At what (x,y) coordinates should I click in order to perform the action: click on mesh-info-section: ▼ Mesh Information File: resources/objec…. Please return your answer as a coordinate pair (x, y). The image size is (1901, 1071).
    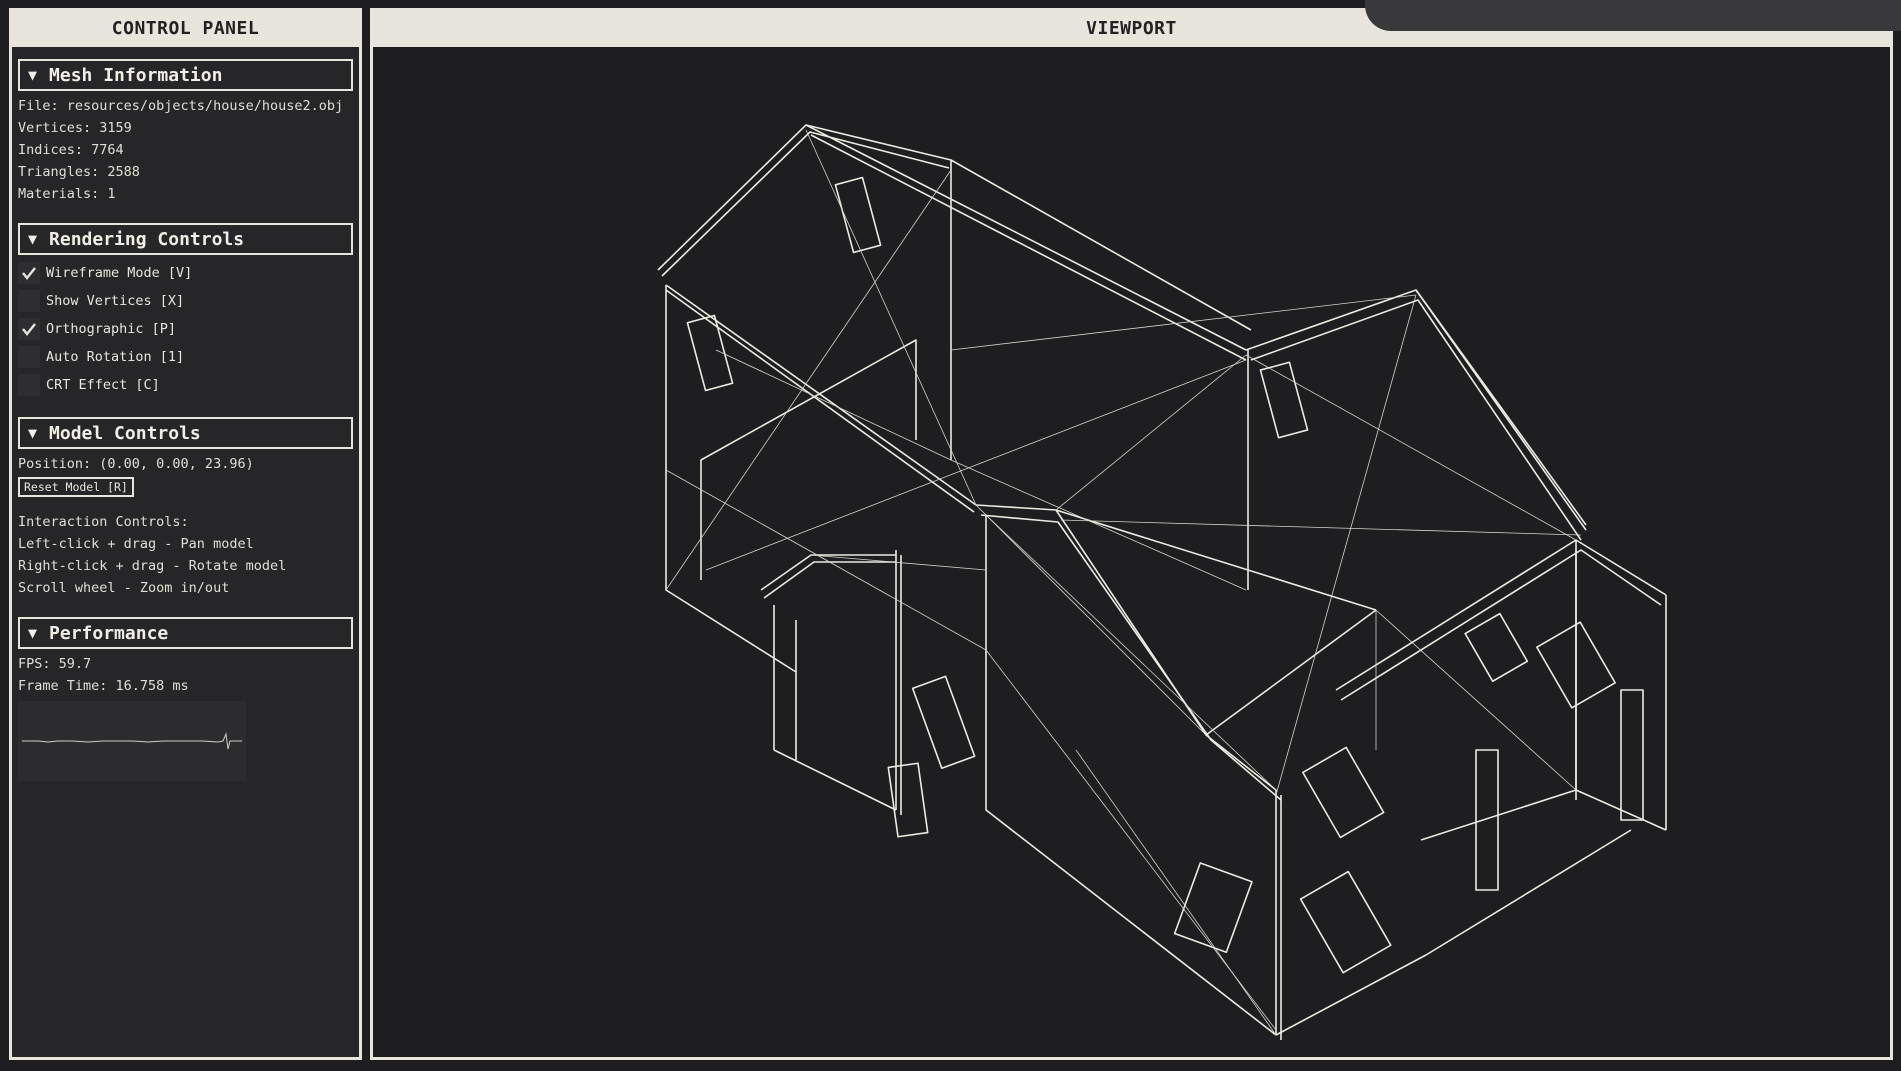
    Looking at the image, I should click on (185, 132).